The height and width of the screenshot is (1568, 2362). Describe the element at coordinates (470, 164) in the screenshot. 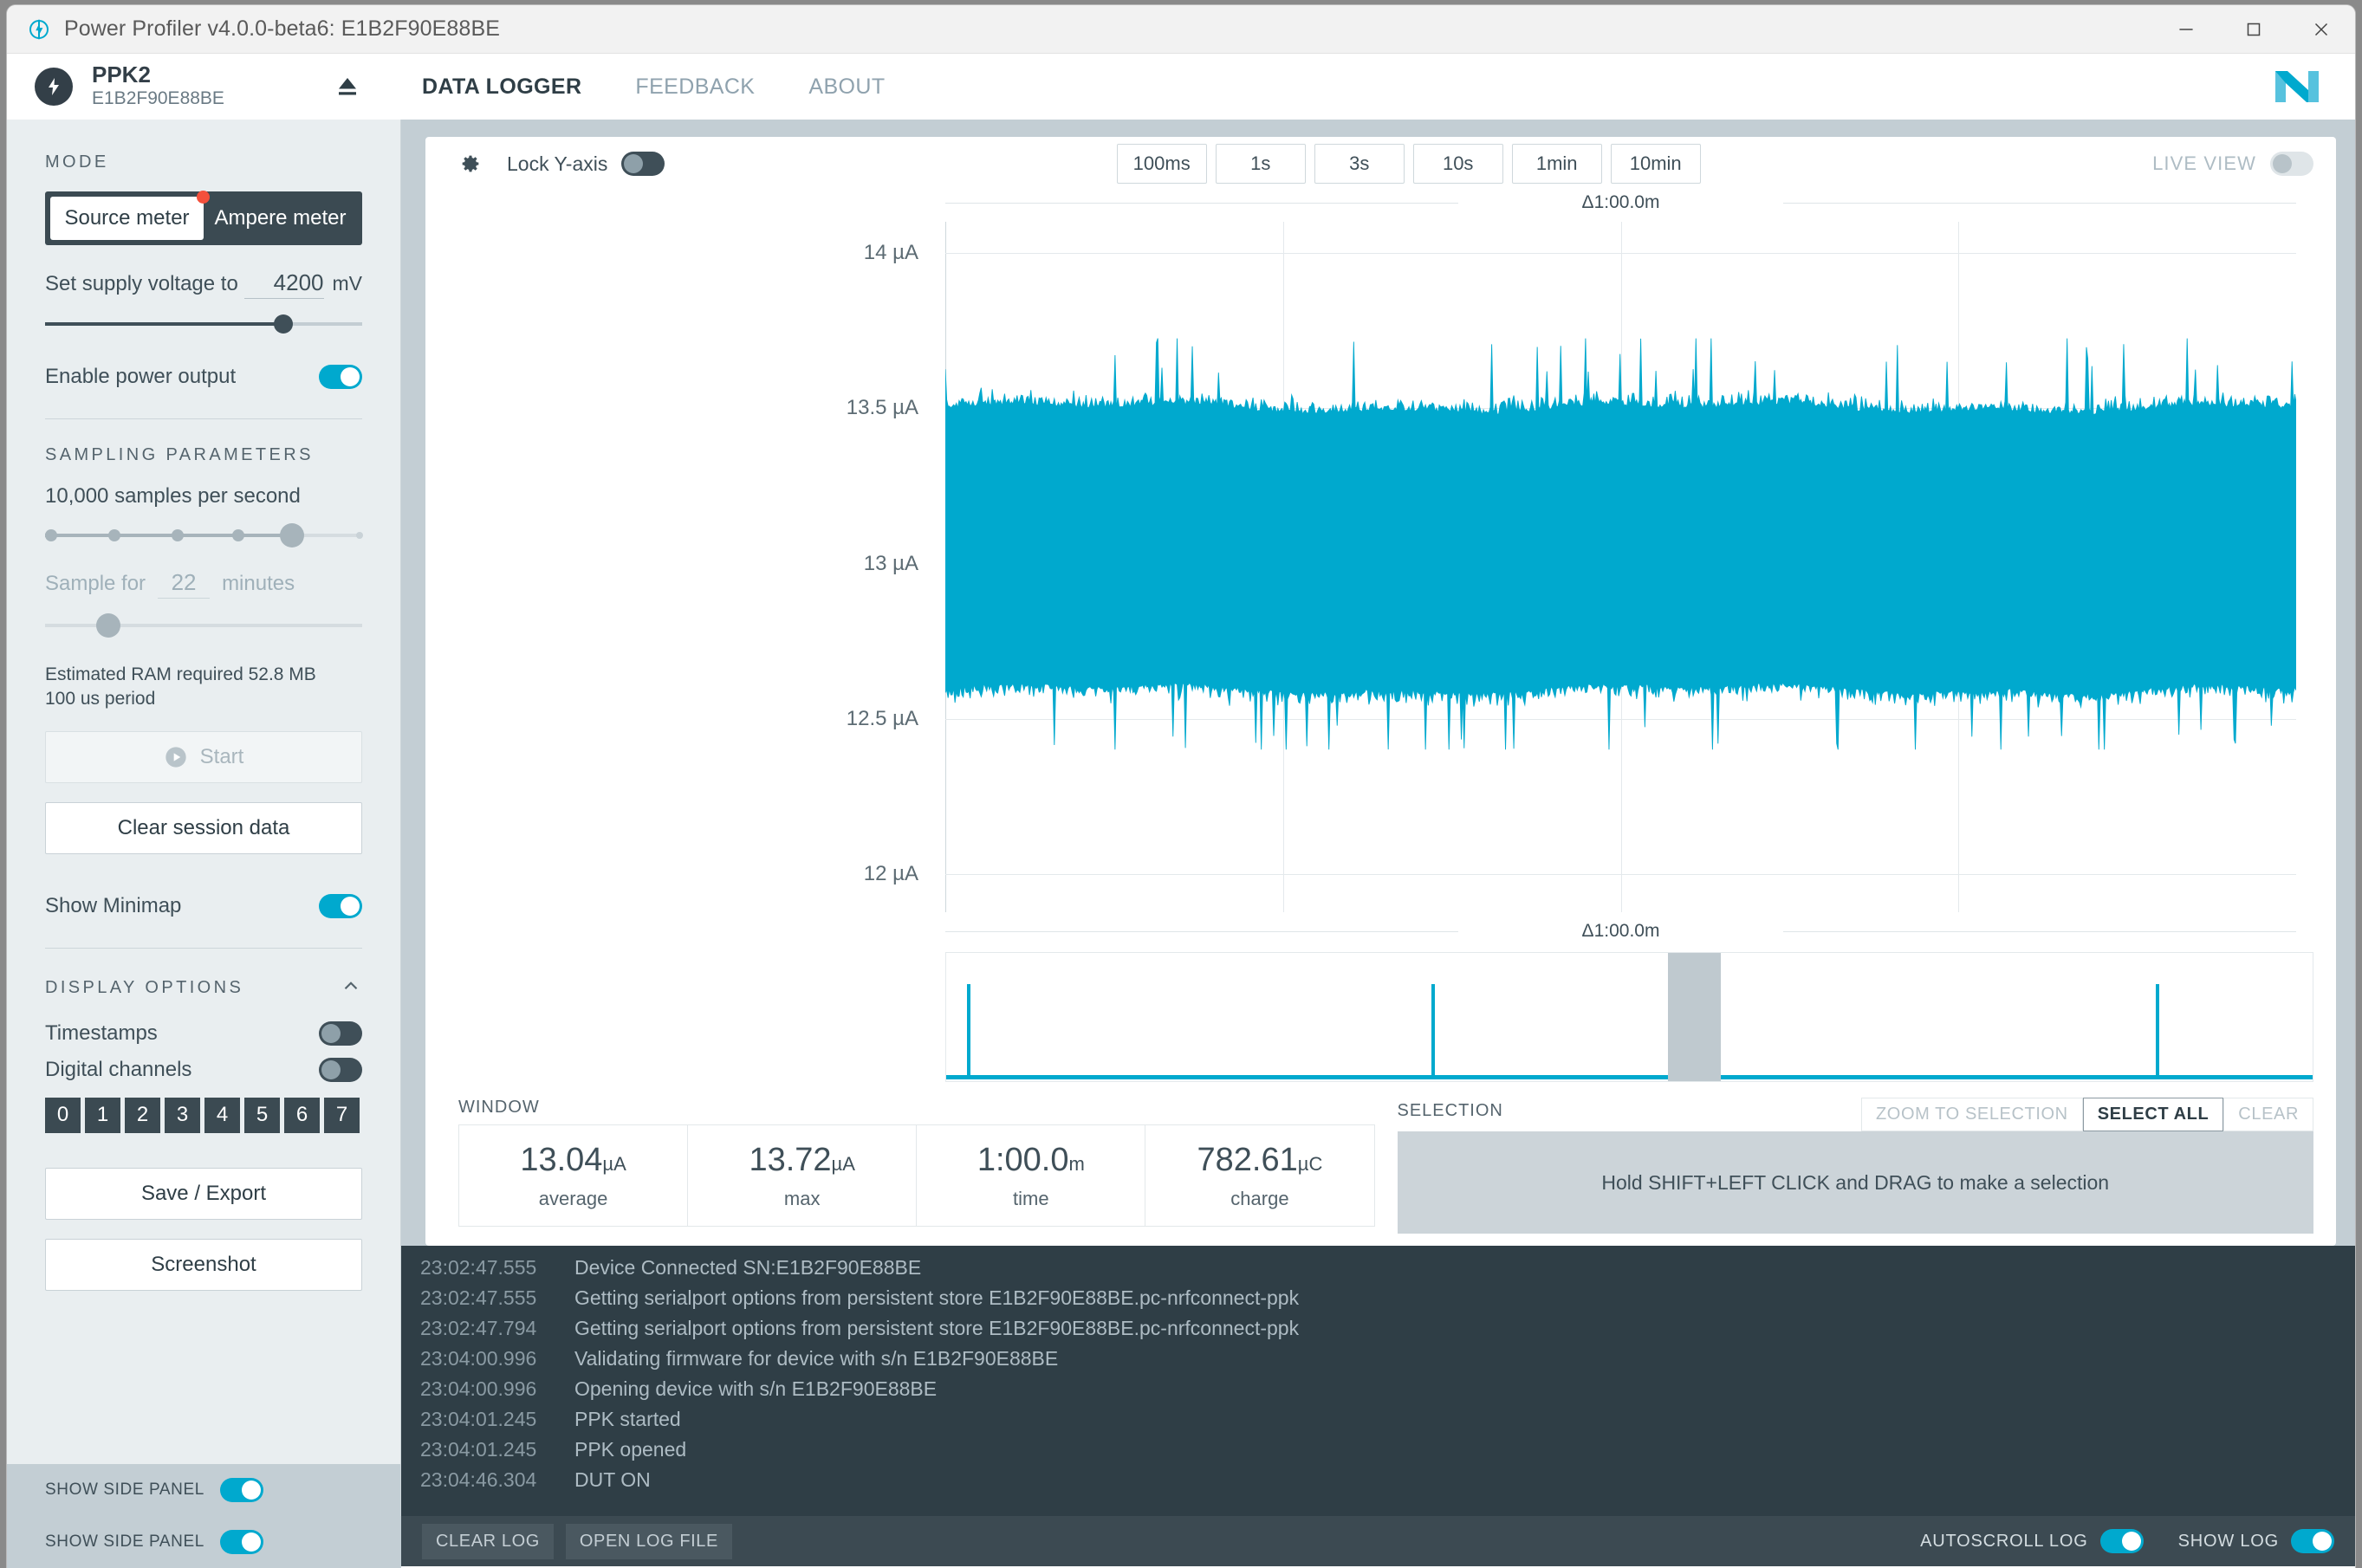

I see `gear-icon` at that location.